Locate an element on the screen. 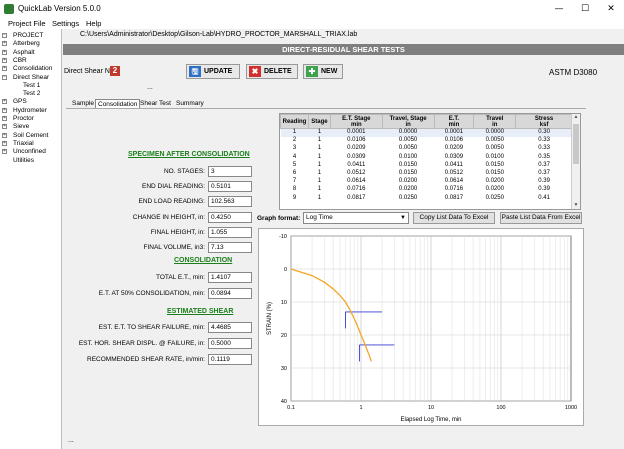 This screenshot has height=449, width=624. table-scrollbar: ▲ ▼ is located at coordinates (575, 161).